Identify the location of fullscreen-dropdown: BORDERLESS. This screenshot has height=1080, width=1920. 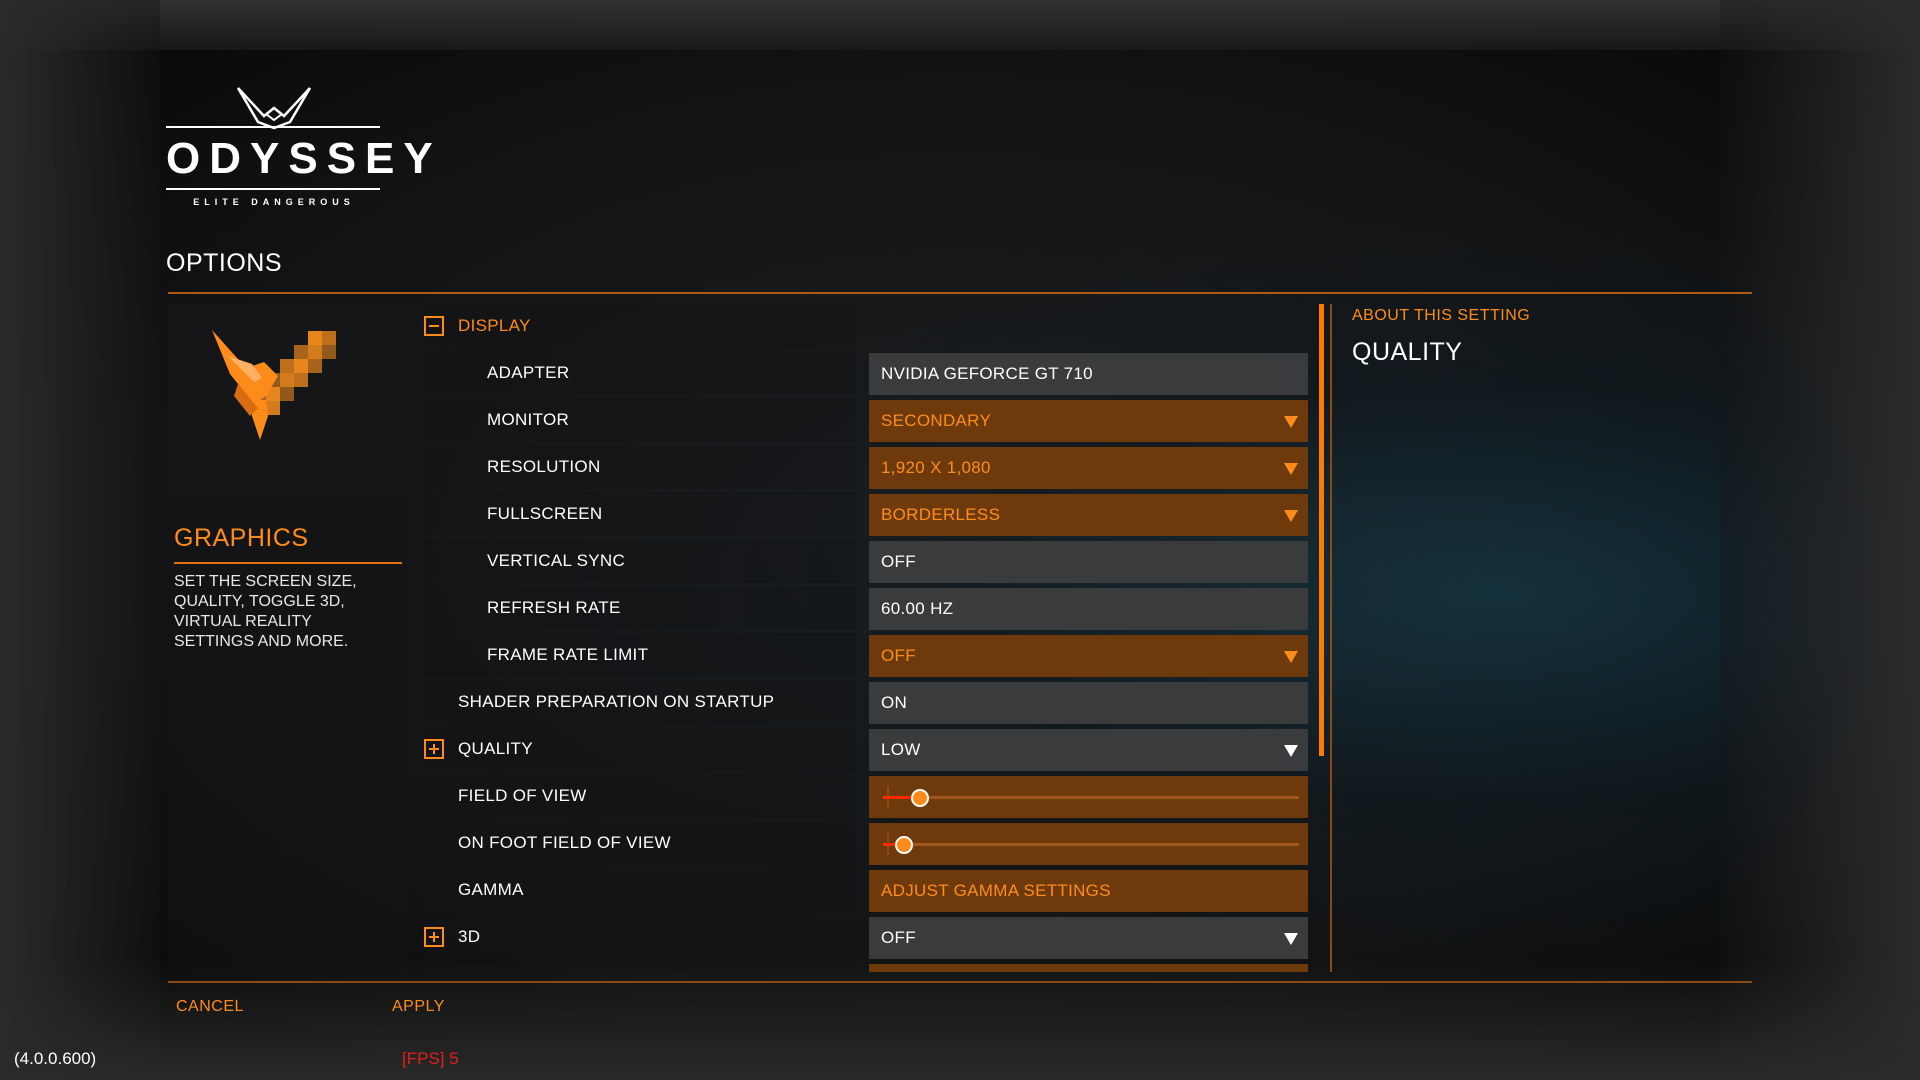
(1088, 515).